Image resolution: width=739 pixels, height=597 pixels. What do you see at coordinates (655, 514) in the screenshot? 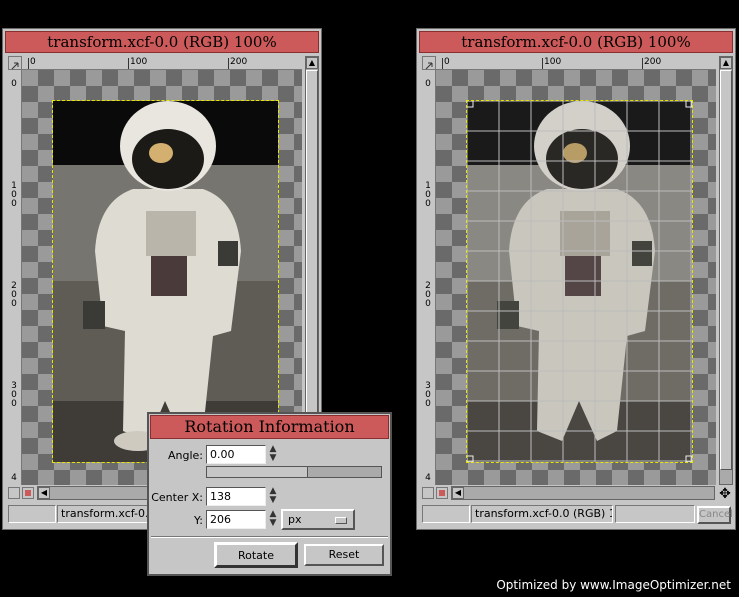
I see `status-progress` at bounding box center [655, 514].